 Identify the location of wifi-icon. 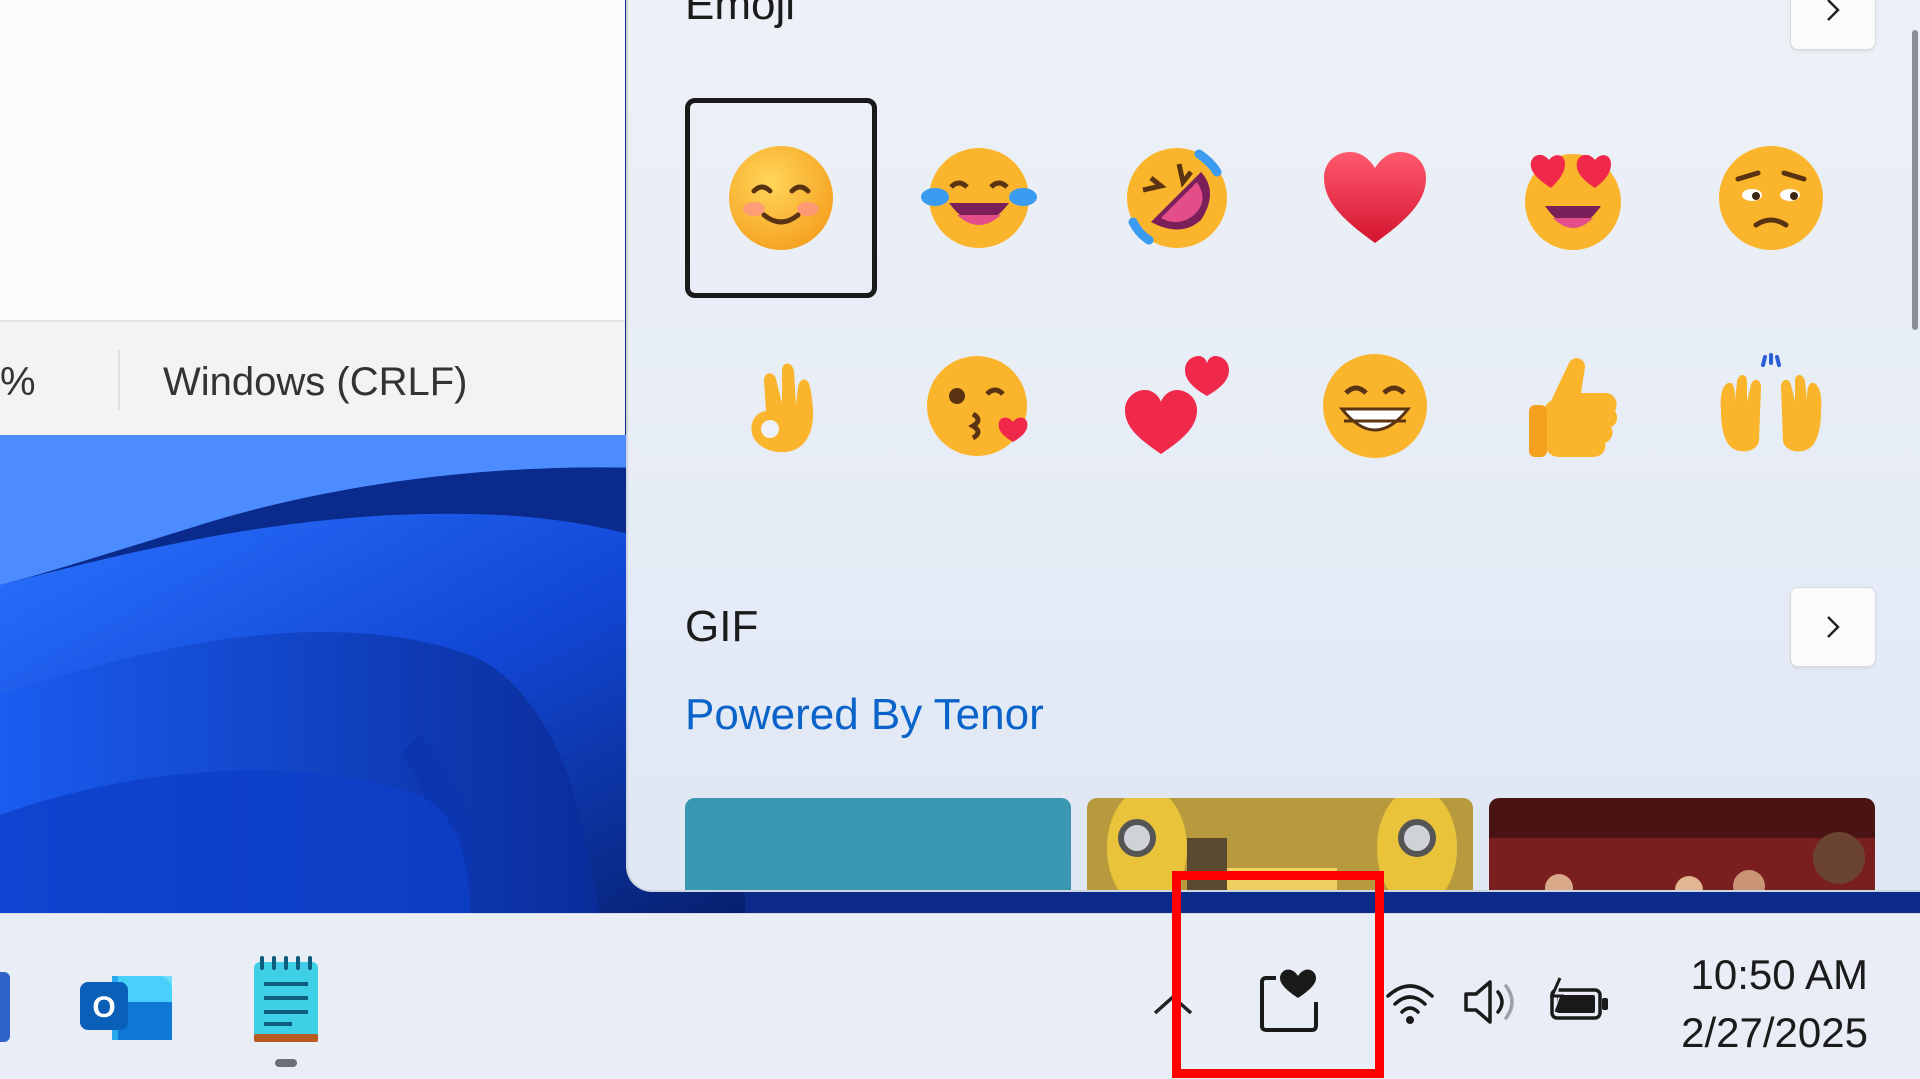
(1410, 1004).